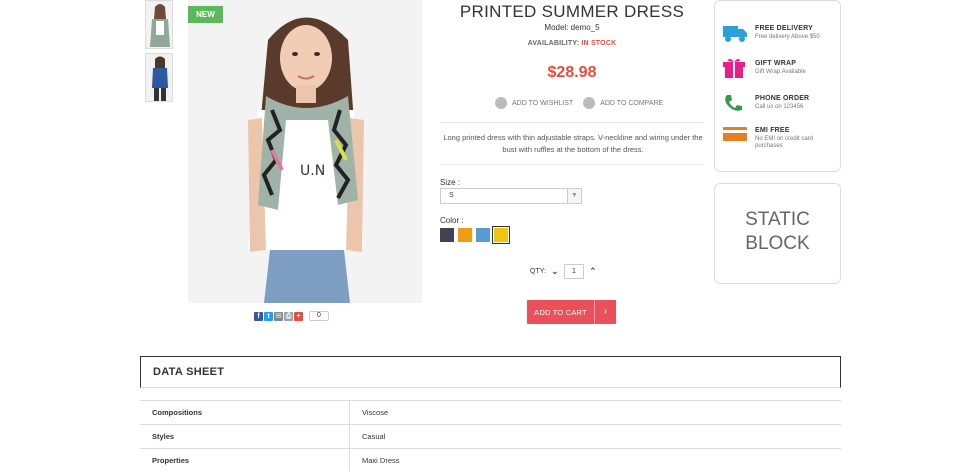  What do you see at coordinates (288, 316) in the screenshot?
I see `print-icon: ⎙` at bounding box center [288, 316].